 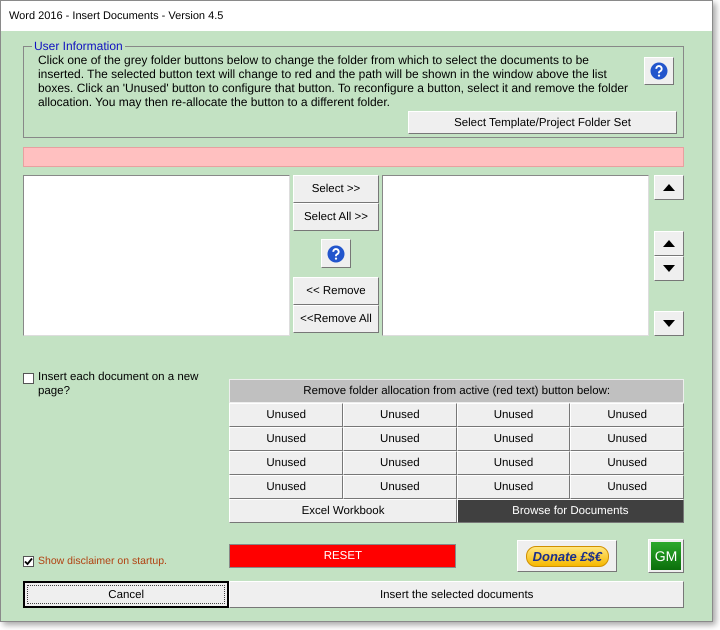 I want to click on transfer-button: Select All >>, so click(x=335, y=217).